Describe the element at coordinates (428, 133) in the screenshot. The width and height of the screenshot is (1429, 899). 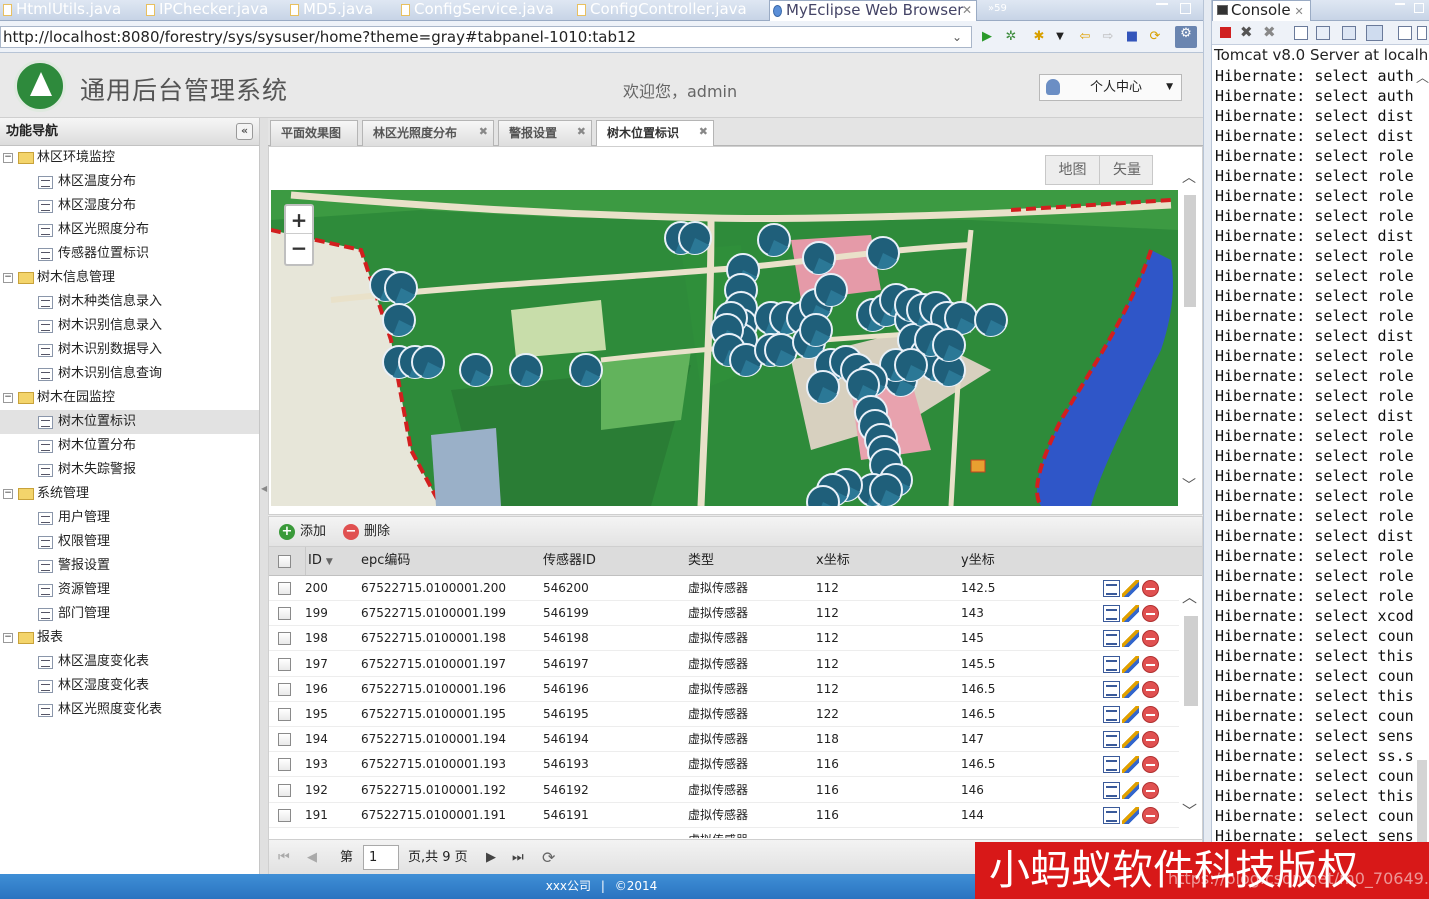
I see `tab-illuminance: 林区光照度分布 ✖` at that location.